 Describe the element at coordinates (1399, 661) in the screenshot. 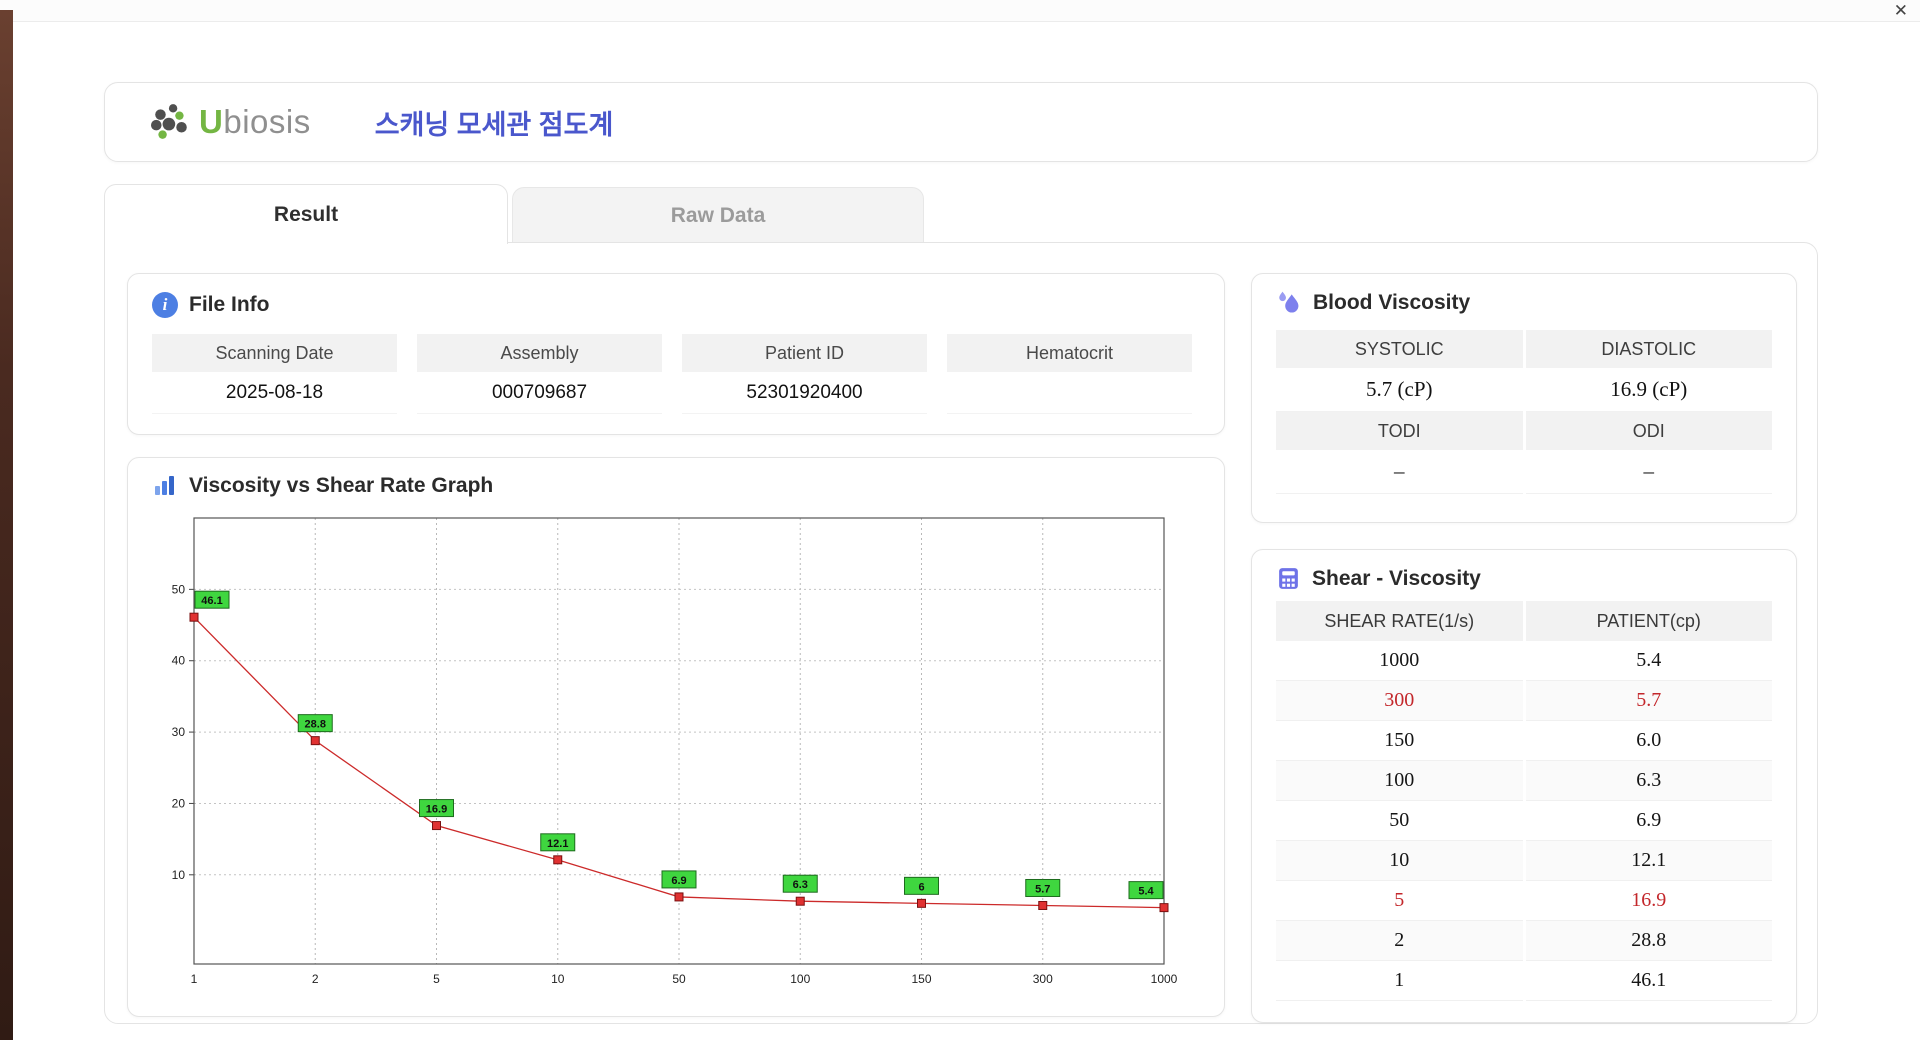

I see `shear-rate-cell: 1000` at that location.